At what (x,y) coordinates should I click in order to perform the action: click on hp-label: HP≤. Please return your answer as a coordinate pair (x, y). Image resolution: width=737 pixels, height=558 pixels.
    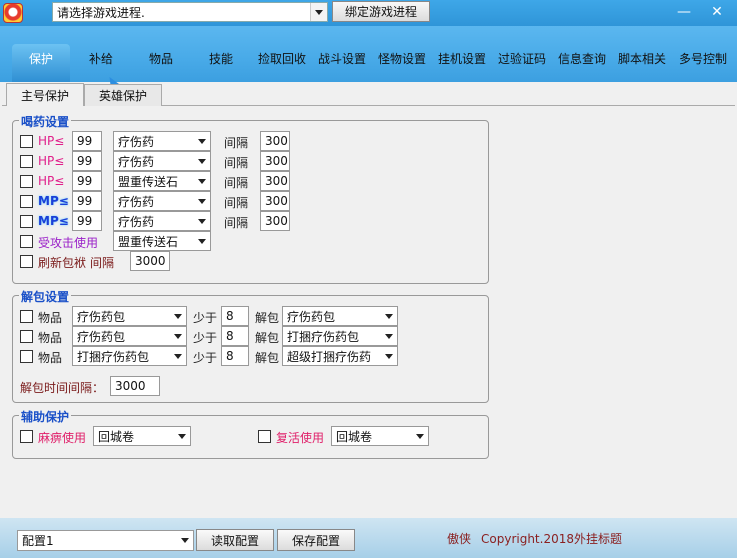
    Looking at the image, I should click on (51, 181).